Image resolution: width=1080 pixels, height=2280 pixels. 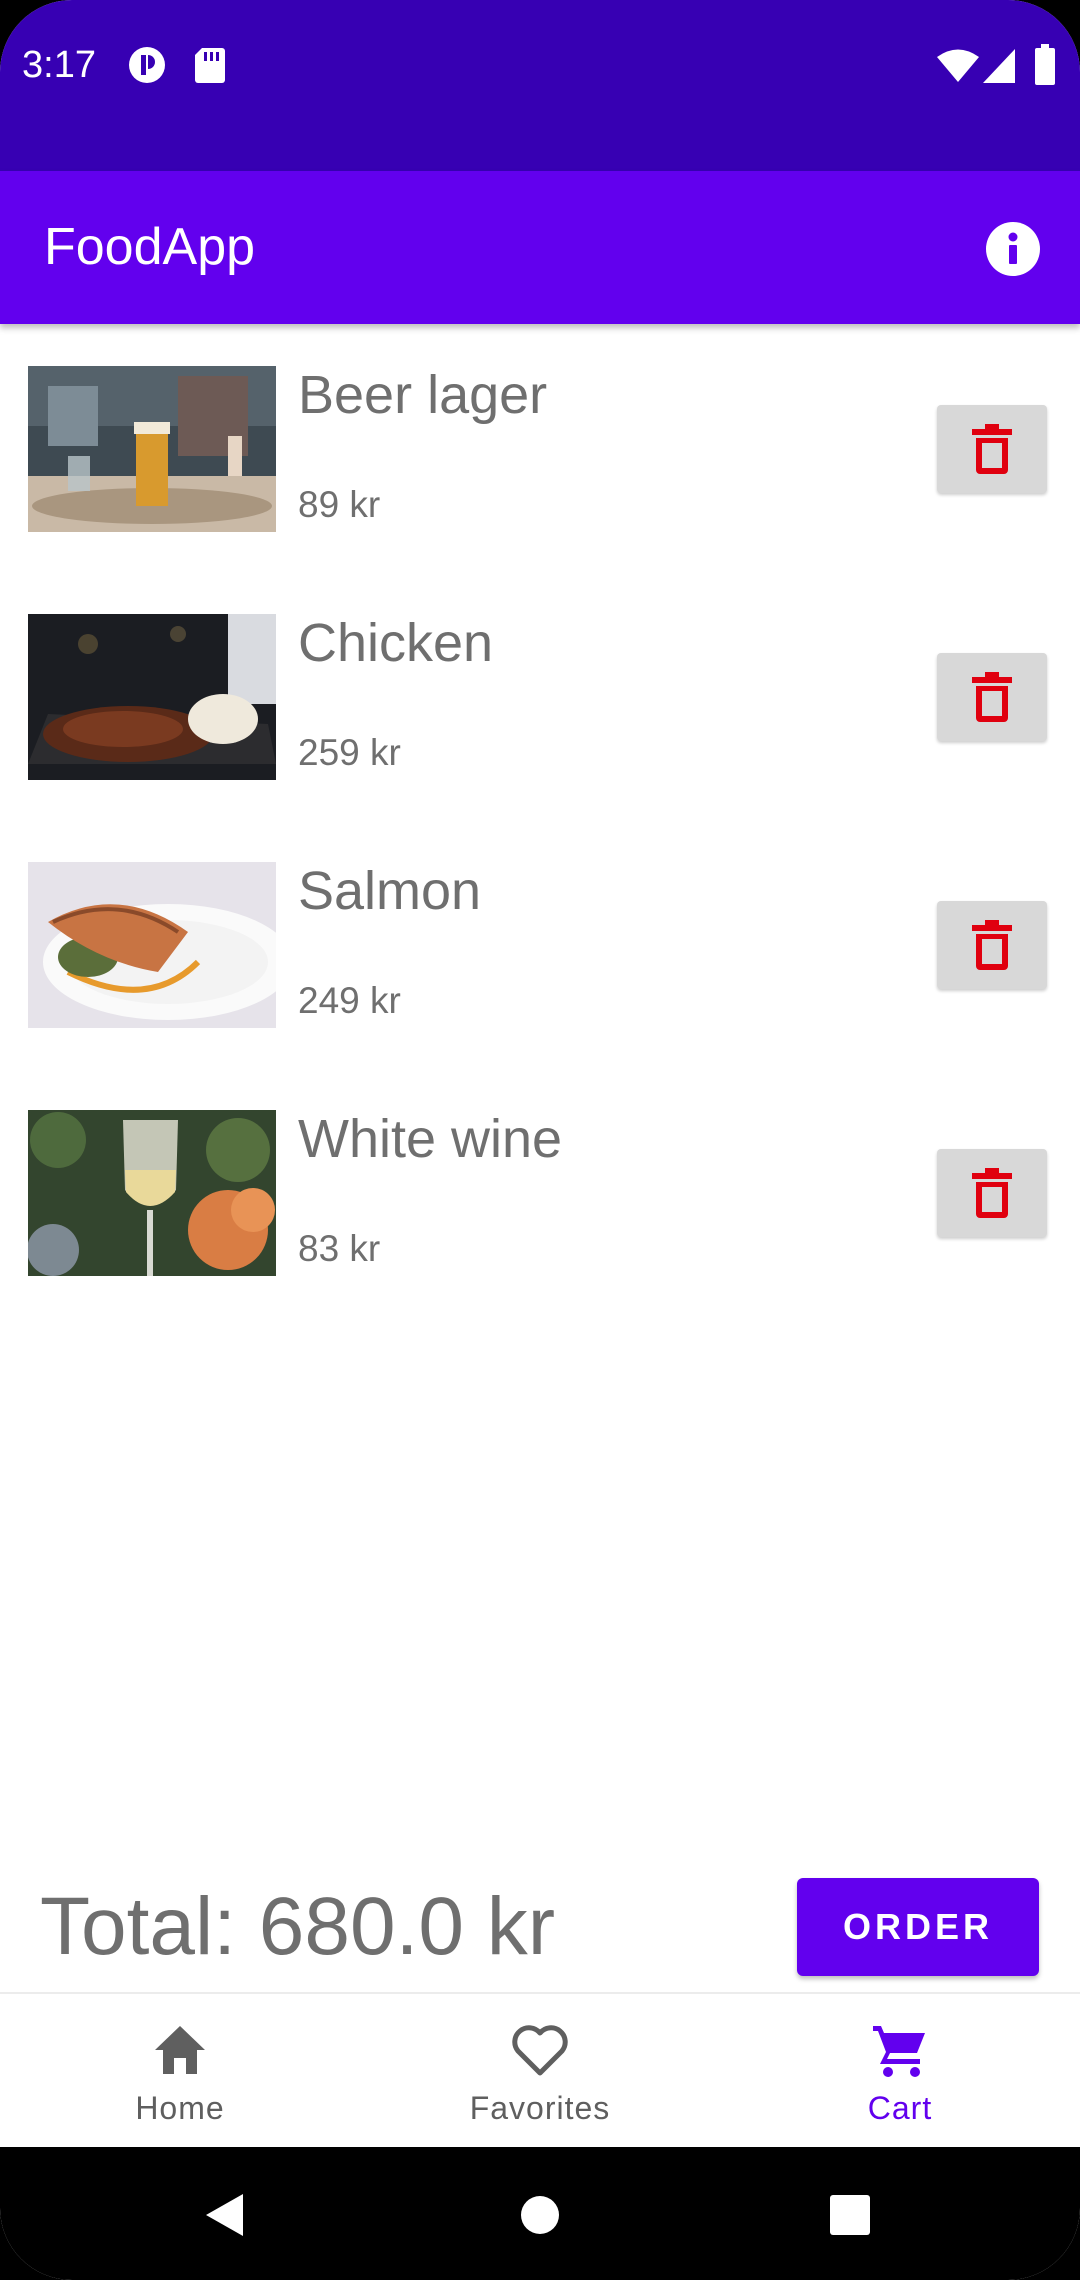 What do you see at coordinates (210, 65) in the screenshot?
I see `sd-card-icon` at bounding box center [210, 65].